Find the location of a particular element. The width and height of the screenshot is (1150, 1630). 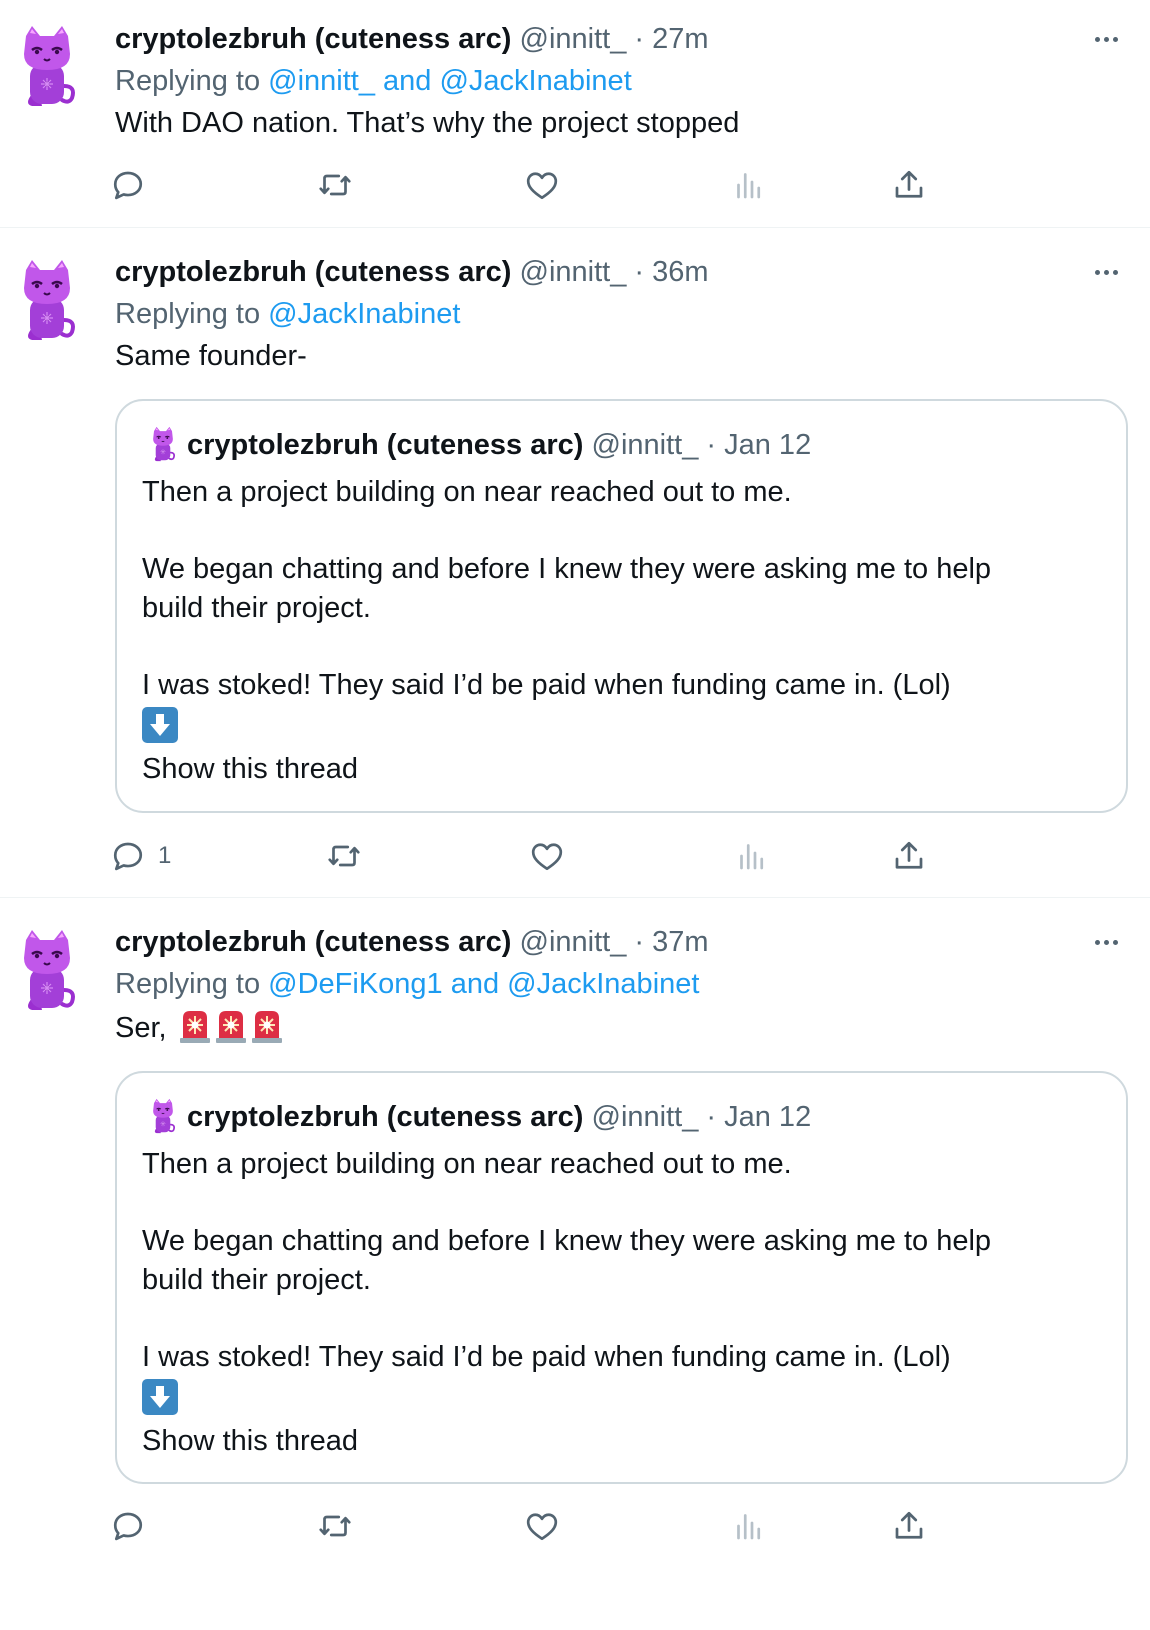

replying-to: Replying to @JackInabinet is located at coordinates (287, 314).